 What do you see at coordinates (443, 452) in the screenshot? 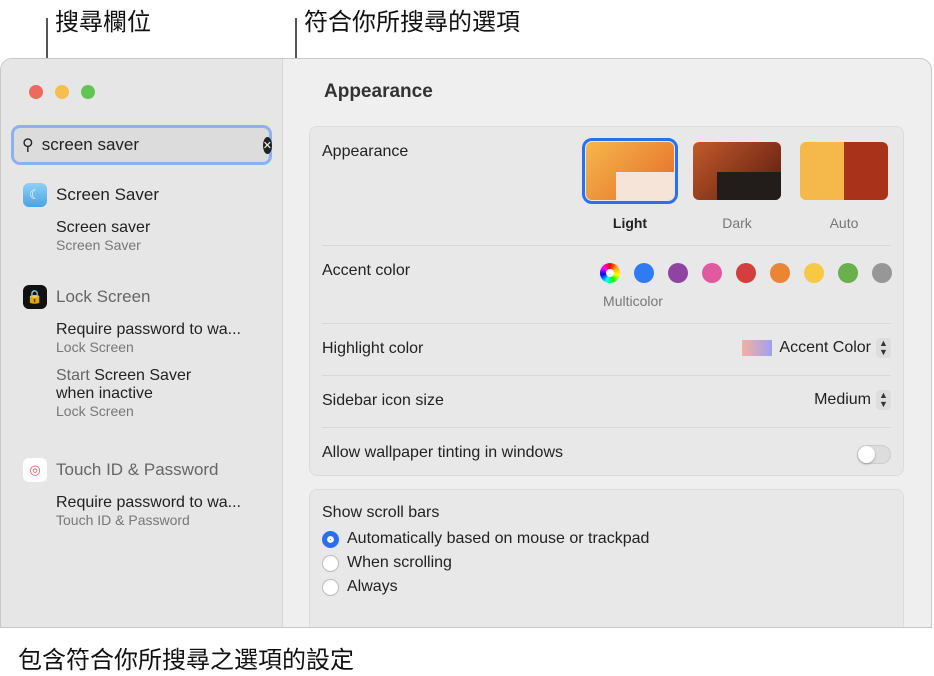
I see `tinting-label: Allow wallpaper tinting in windows` at bounding box center [443, 452].